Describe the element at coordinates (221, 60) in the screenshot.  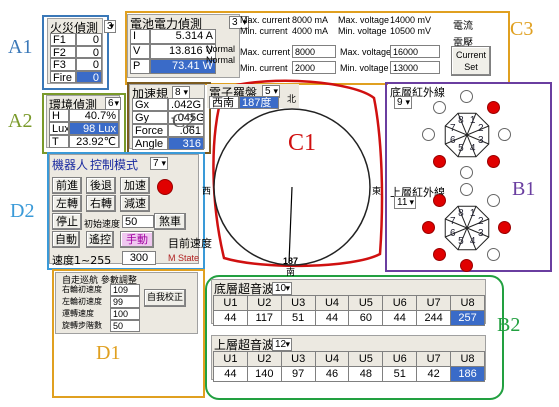
I see `normal-label-2: Normal` at that location.